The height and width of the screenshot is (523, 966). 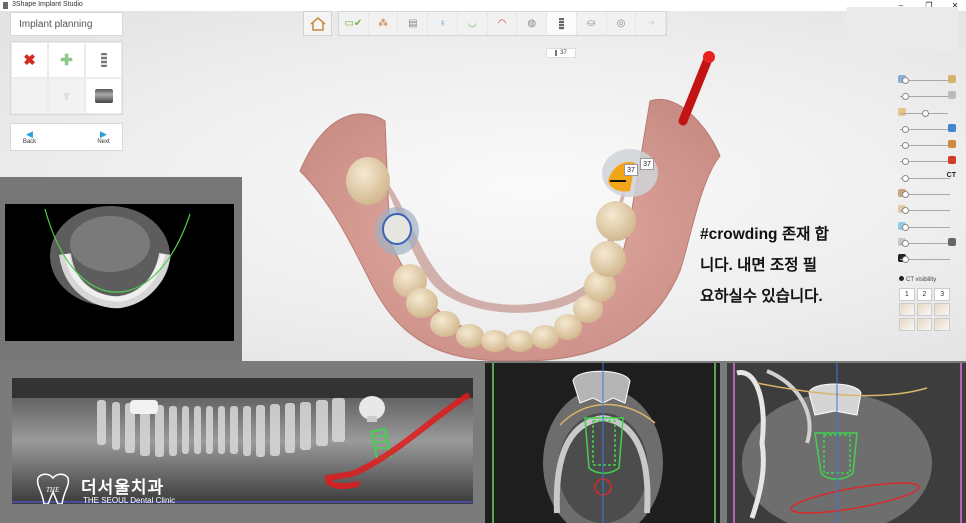 I want to click on guide-icon: ⛀, so click(x=591, y=23).